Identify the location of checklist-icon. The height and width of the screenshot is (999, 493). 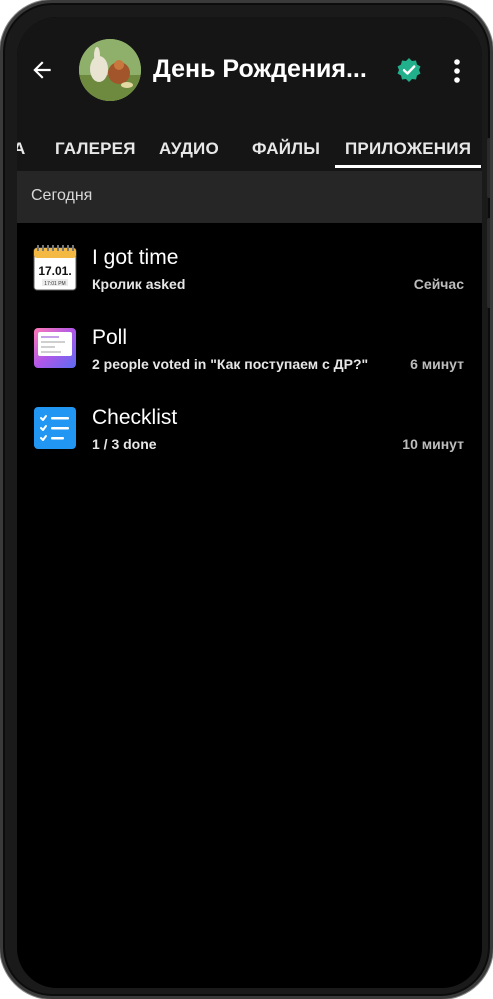
(55, 428).